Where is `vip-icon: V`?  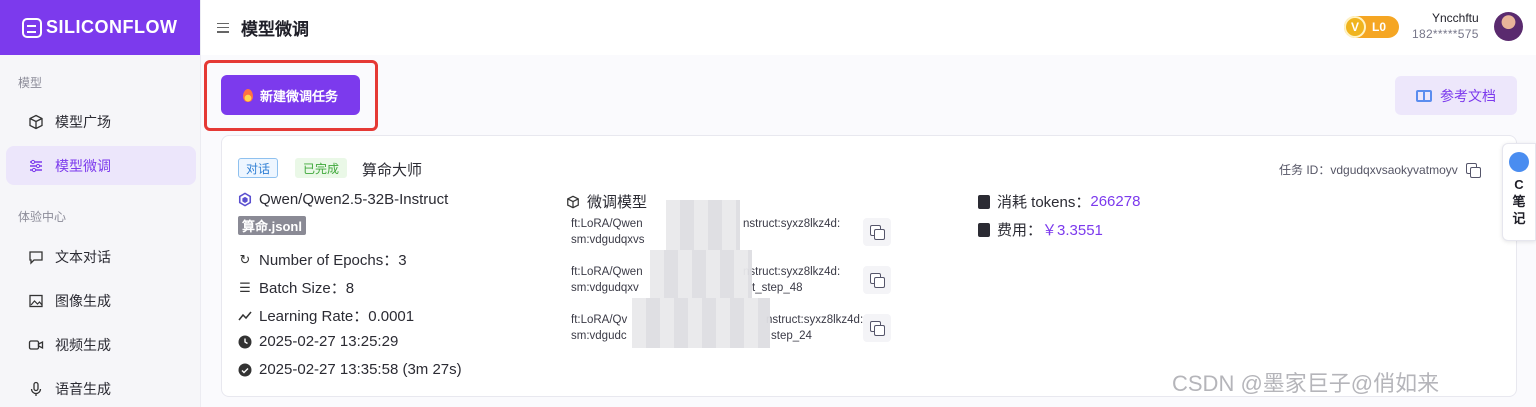 vip-icon: V is located at coordinates (1355, 27).